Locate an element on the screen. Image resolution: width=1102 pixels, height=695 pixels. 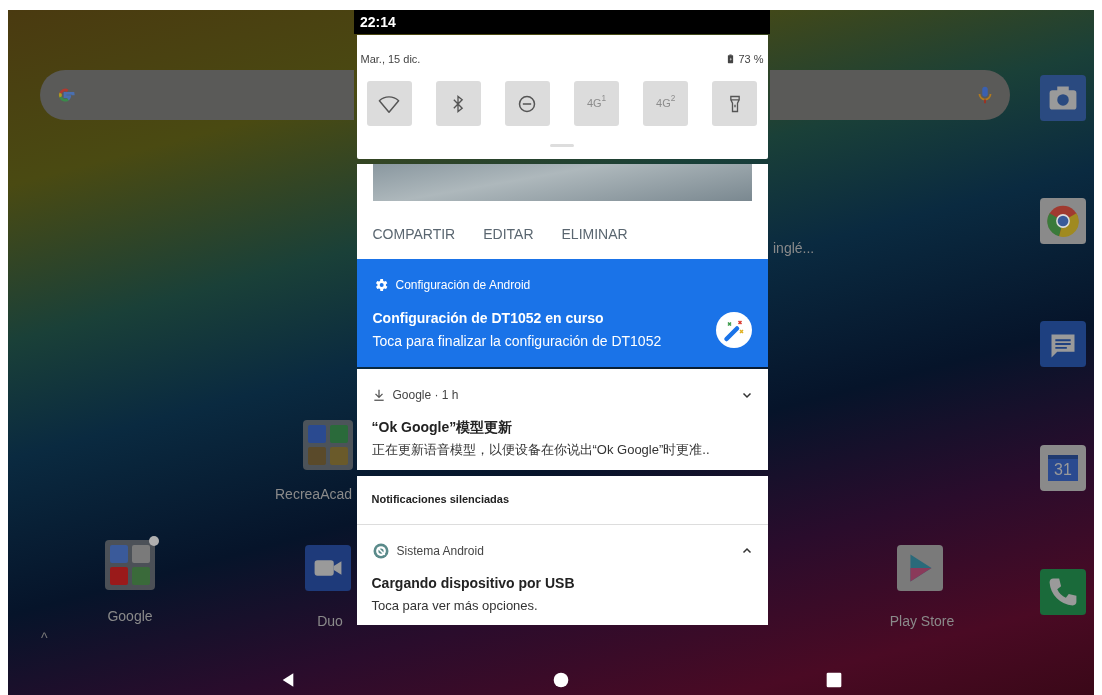
notification-card: Google · 1 h “Ok Google”模型更新 正在更新语音模型，以便设备在你说出“Ok Google”时更准.. is located at coordinates (562, 419).